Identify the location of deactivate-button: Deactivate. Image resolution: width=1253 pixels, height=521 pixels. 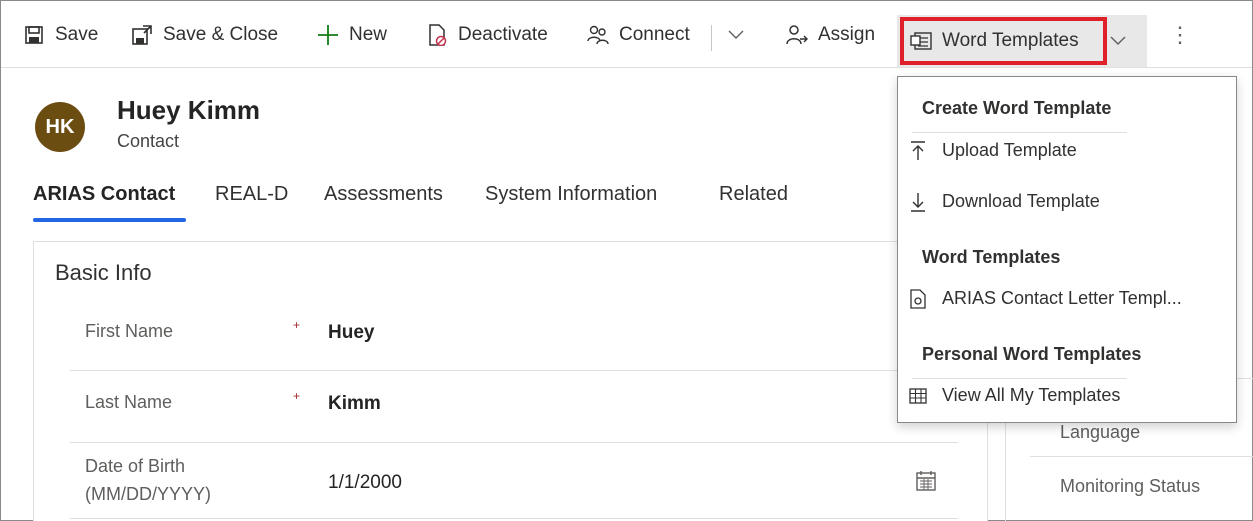
(487, 34).